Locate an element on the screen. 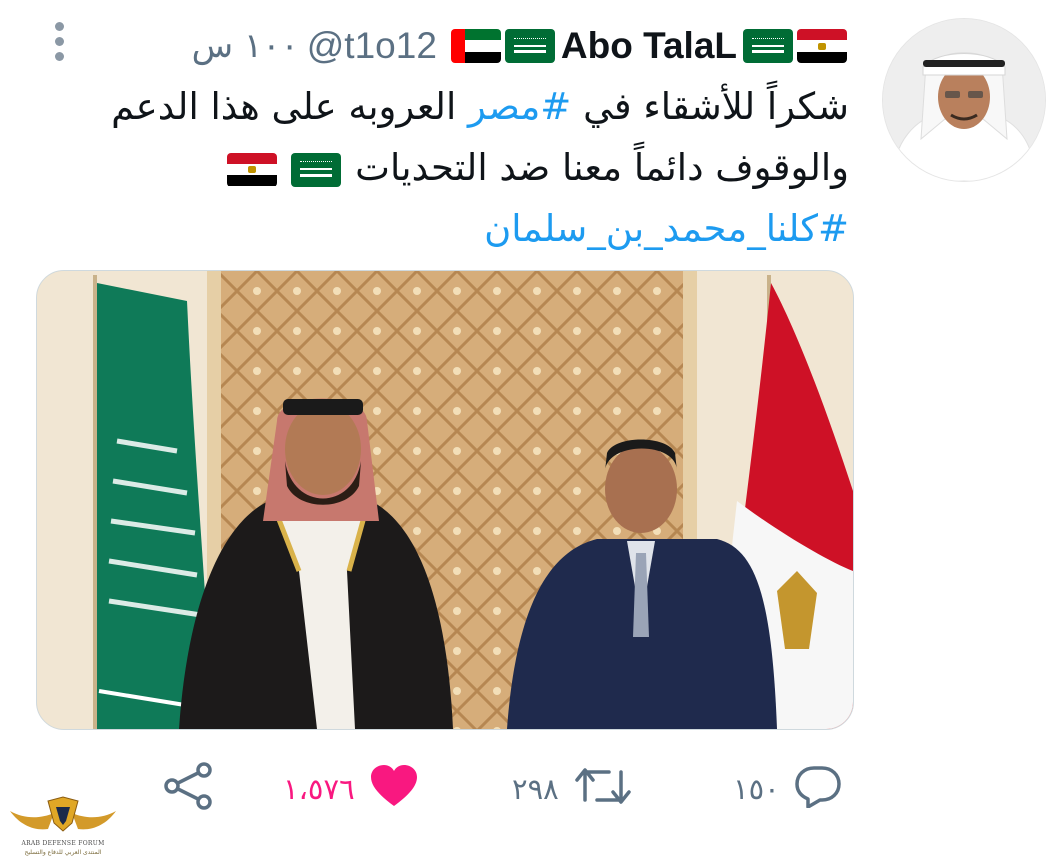 The image size is (1055, 867). tweet-text-line-3: #كلنا_محمد_بن_سلمان is located at coordinates (469, 228).